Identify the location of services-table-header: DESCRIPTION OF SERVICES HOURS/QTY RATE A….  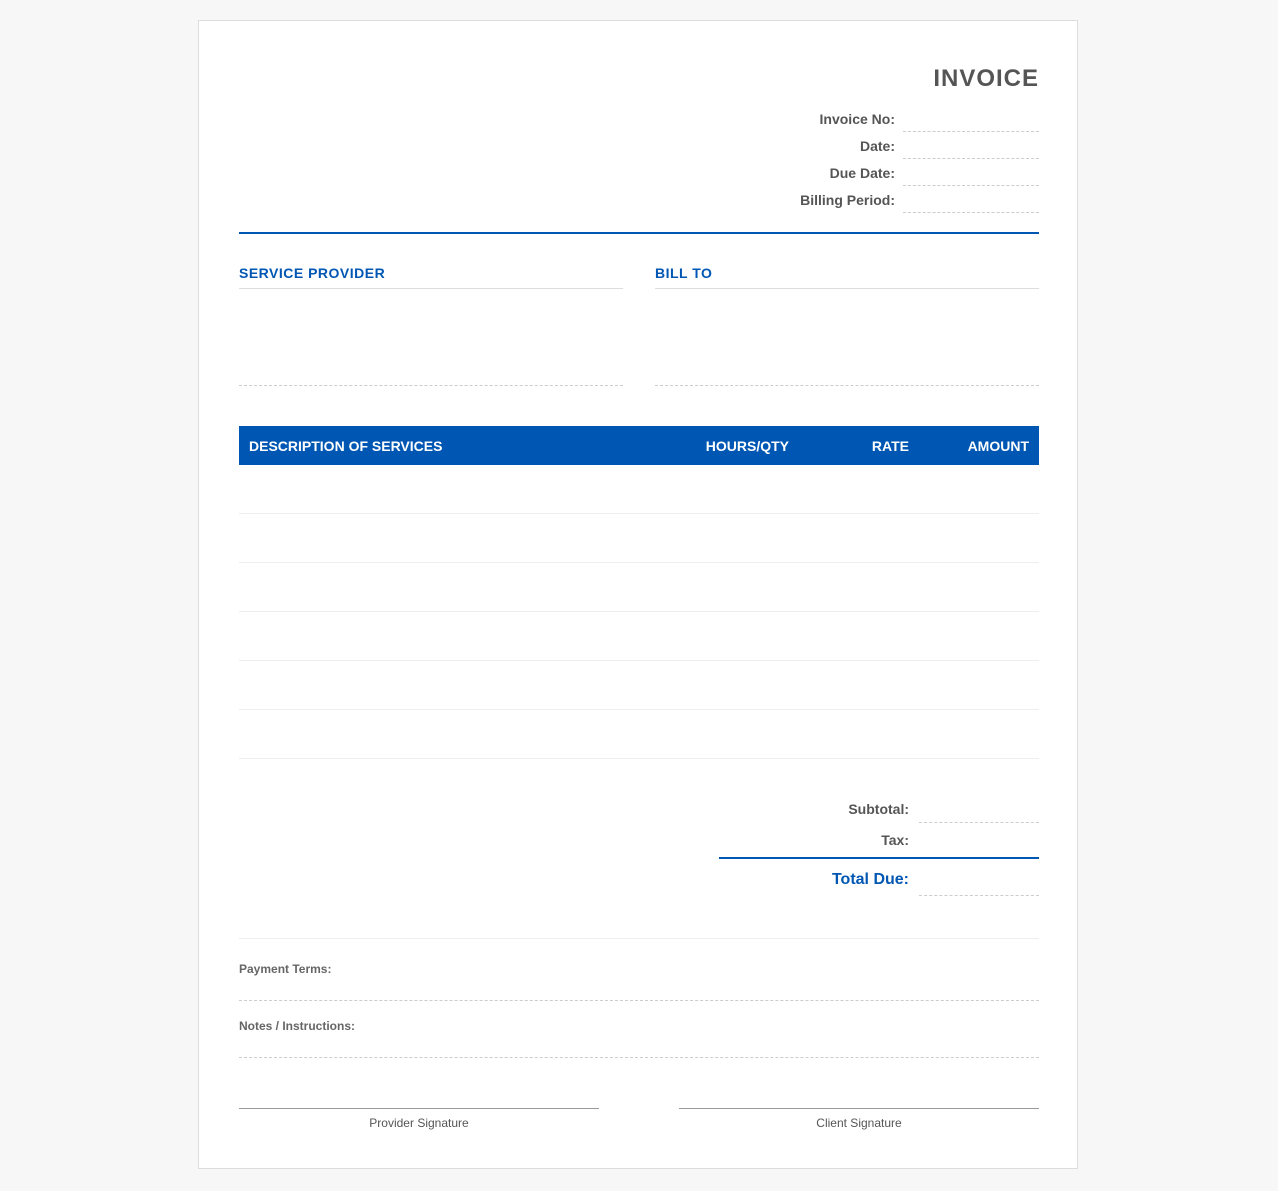
(639, 445).